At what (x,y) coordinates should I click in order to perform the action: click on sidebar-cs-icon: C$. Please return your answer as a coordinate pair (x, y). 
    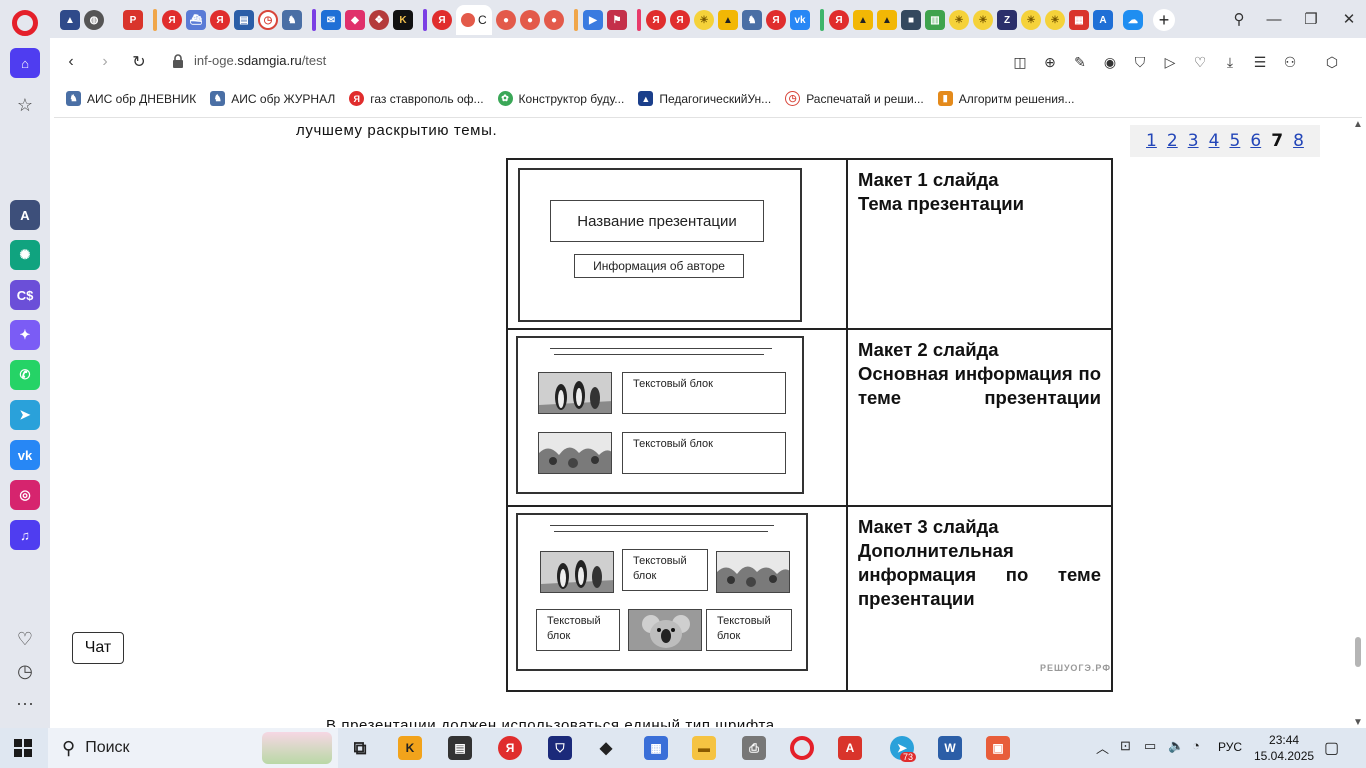
    Looking at the image, I should click on (25, 295).